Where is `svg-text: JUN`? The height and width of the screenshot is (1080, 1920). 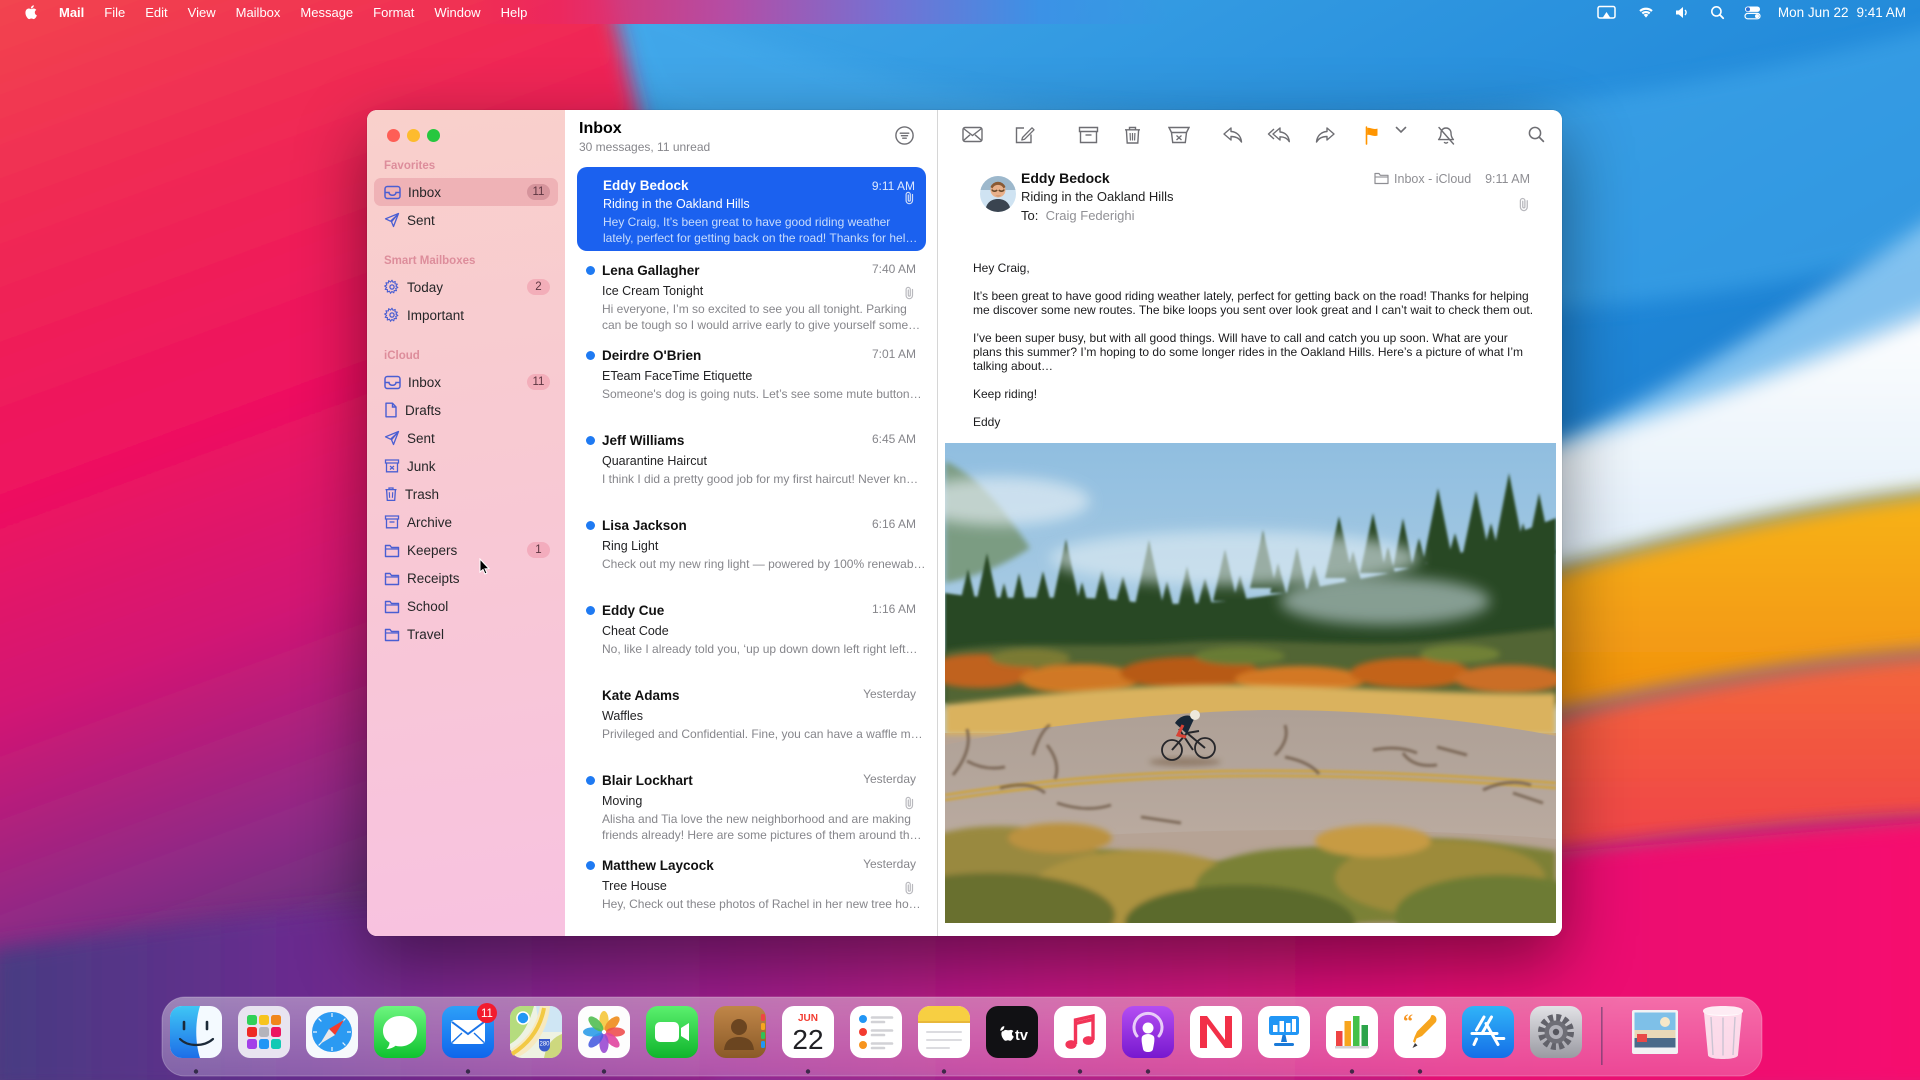 svg-text: JUN is located at coordinates (808, 1018).